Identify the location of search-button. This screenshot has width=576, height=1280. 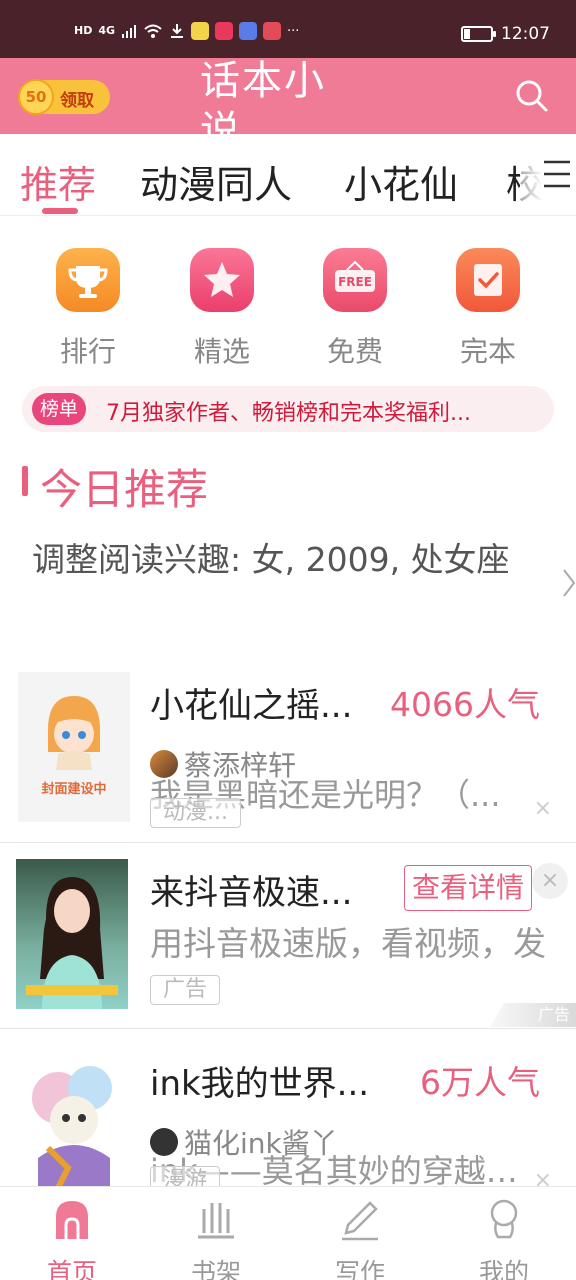
(532, 96).